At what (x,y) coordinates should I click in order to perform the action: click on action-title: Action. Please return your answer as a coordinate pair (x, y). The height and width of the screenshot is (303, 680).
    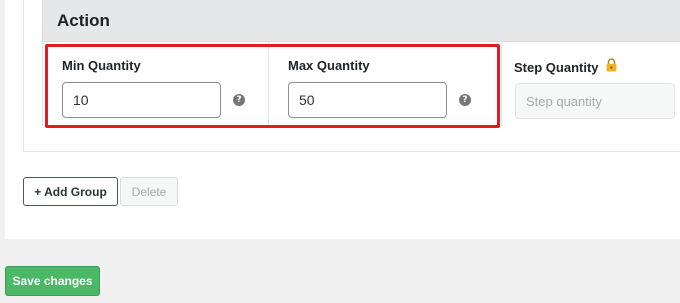
    Looking at the image, I should click on (83, 20).